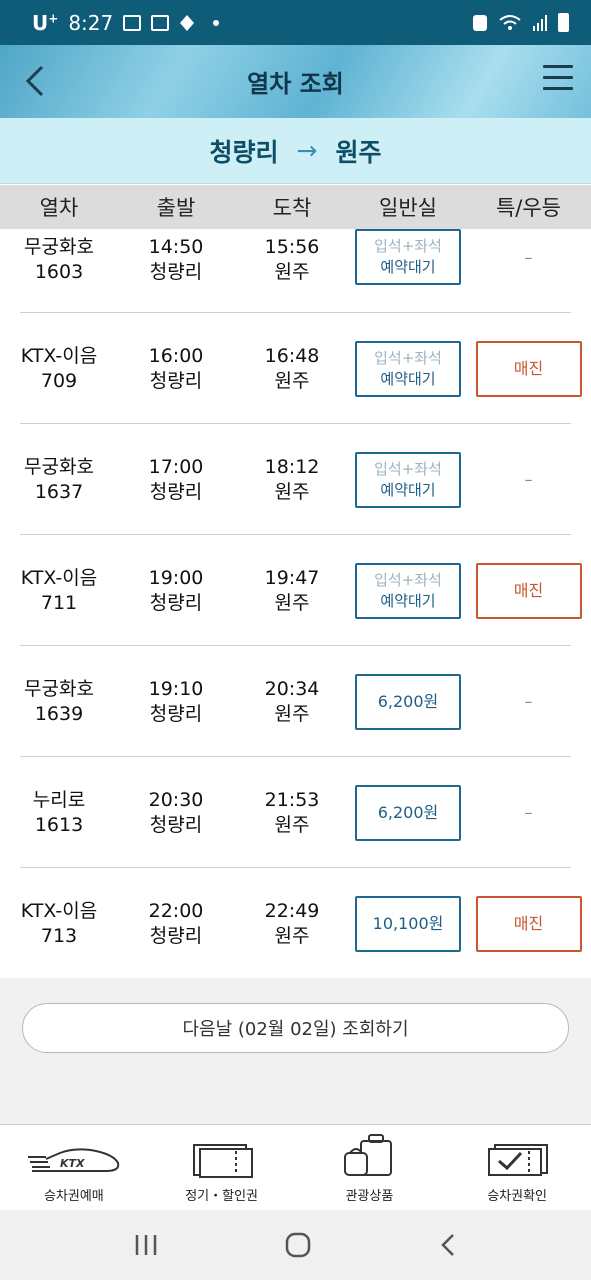 This screenshot has width=591, height=1280. What do you see at coordinates (45, 22) in the screenshot?
I see `carrier-label: U+` at bounding box center [45, 22].